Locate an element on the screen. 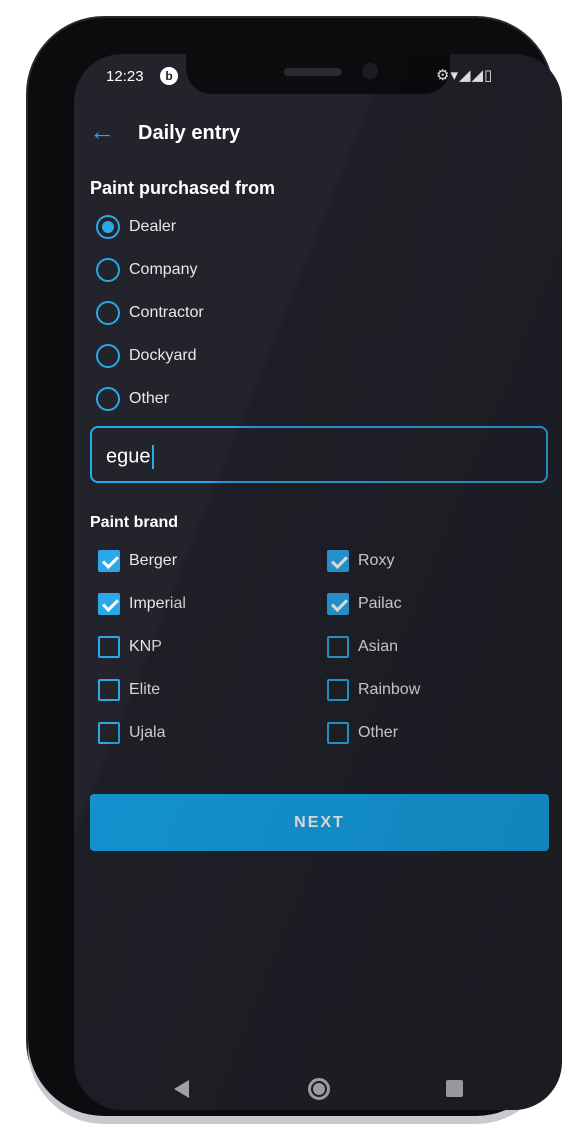  checkbox-elite: Elite is located at coordinates (129, 690).